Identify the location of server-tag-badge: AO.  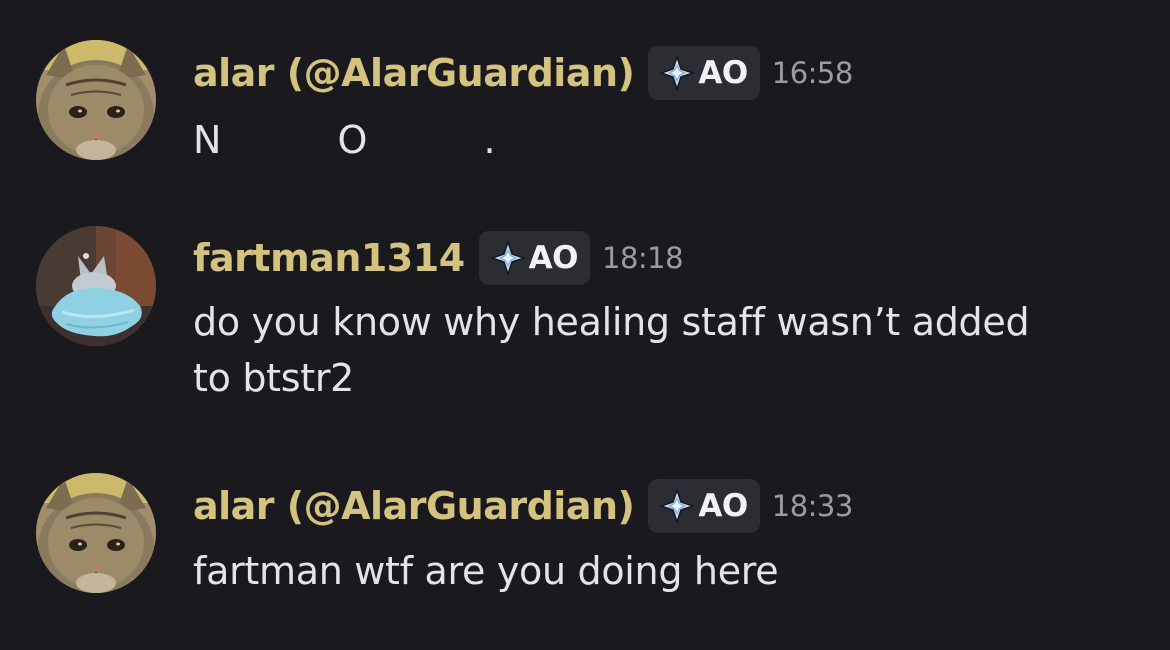
(704, 506).